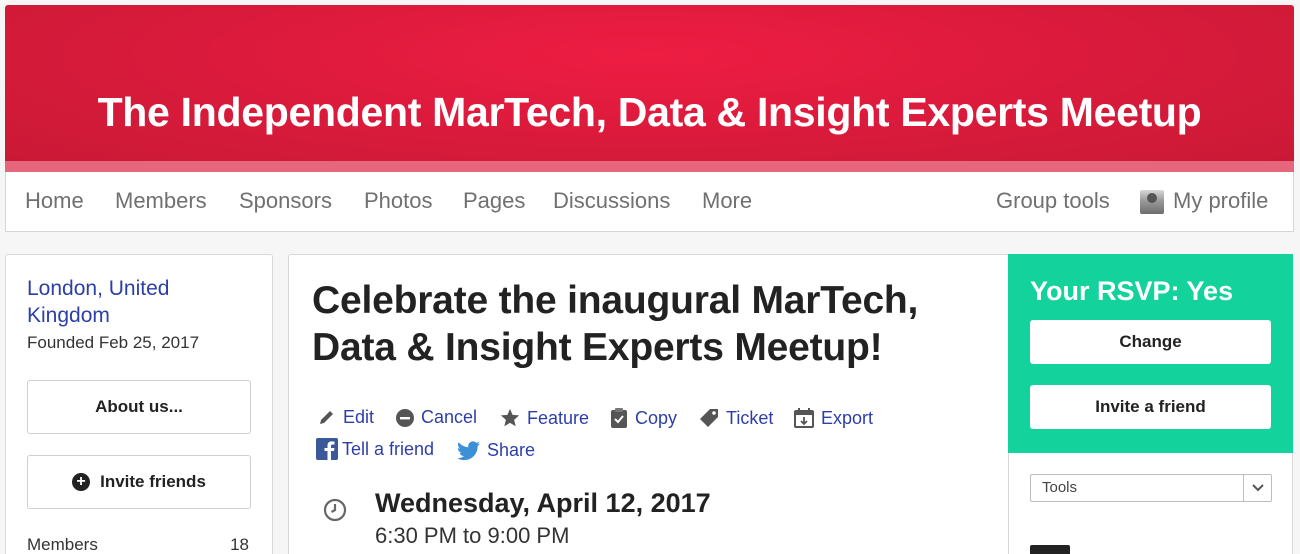 The height and width of the screenshot is (554, 1300). Describe the element at coordinates (81, 482) in the screenshot. I see `plus-circle-icon: +` at that location.